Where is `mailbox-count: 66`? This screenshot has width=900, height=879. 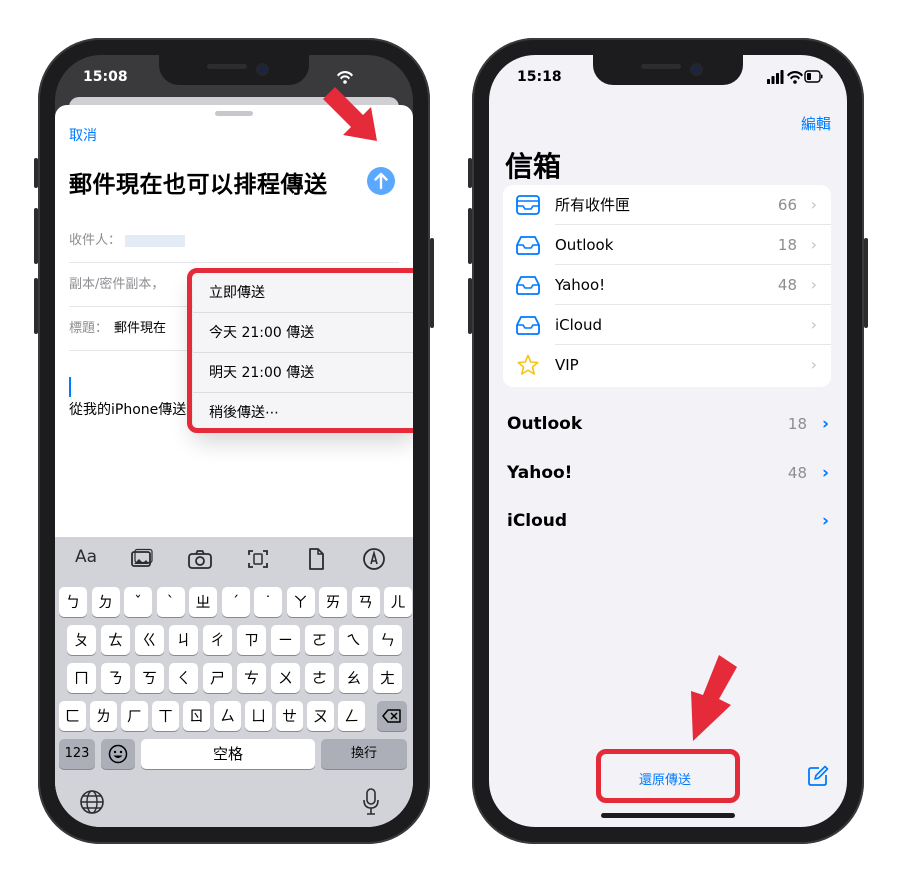 mailbox-count: 66 is located at coordinates (787, 205).